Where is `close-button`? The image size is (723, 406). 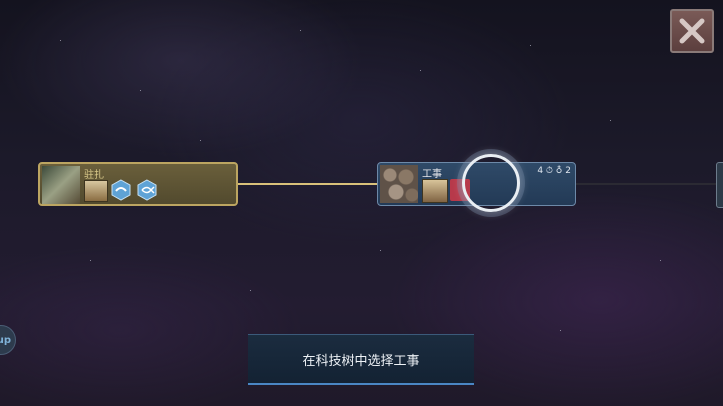 close-button is located at coordinates (692, 31).